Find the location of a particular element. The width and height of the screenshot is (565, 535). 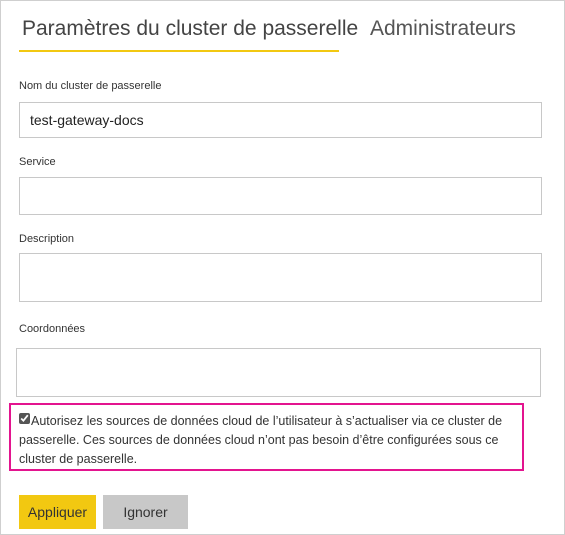

service-input is located at coordinates (280, 196).